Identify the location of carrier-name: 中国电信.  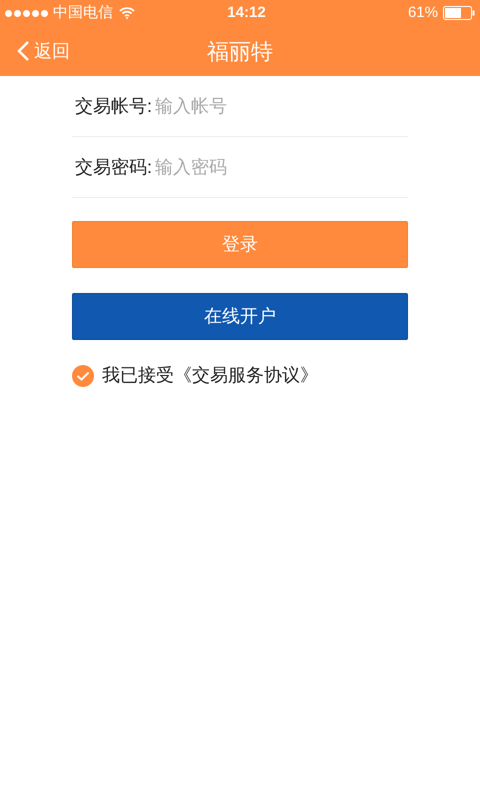
(83, 12).